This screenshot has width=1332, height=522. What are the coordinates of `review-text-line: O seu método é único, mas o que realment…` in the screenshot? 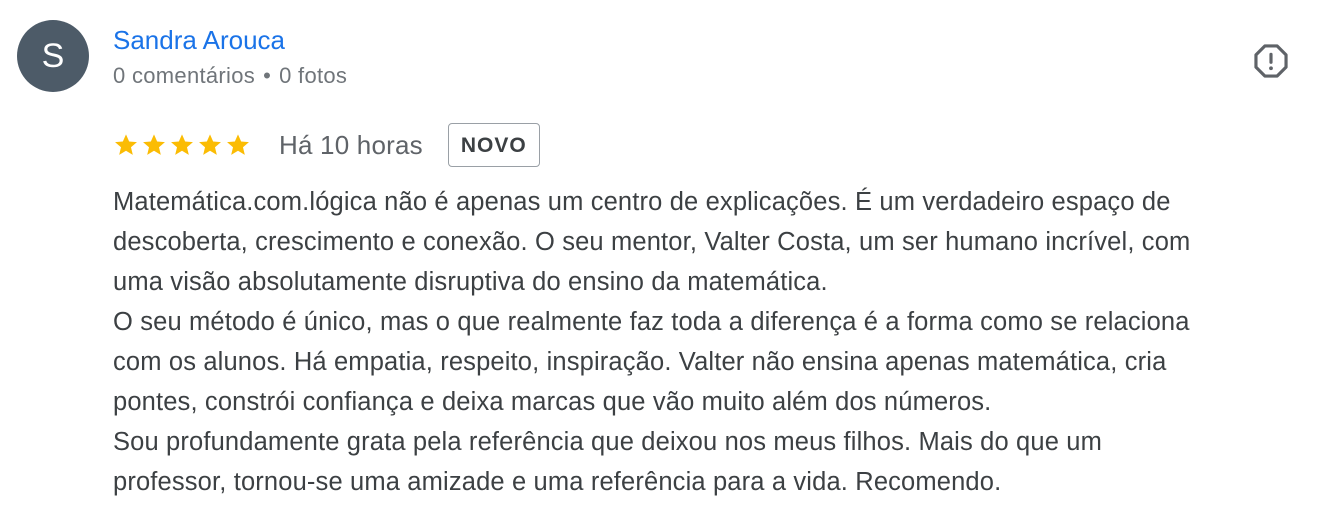 It's located at (651, 322).